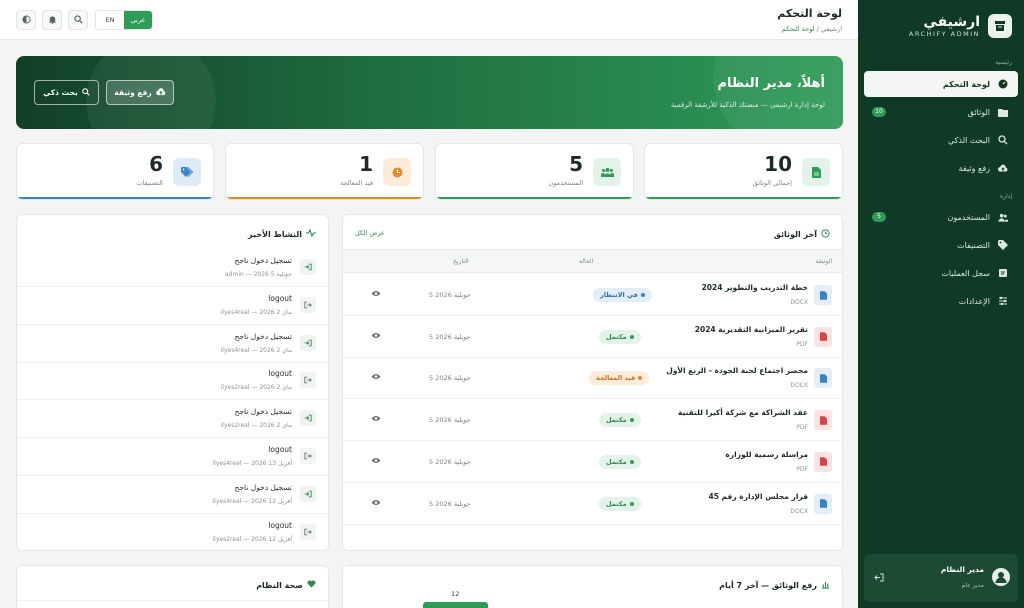  Describe the element at coordinates (455, 594) in the screenshot. I see `bar-value-label: 12` at that location.